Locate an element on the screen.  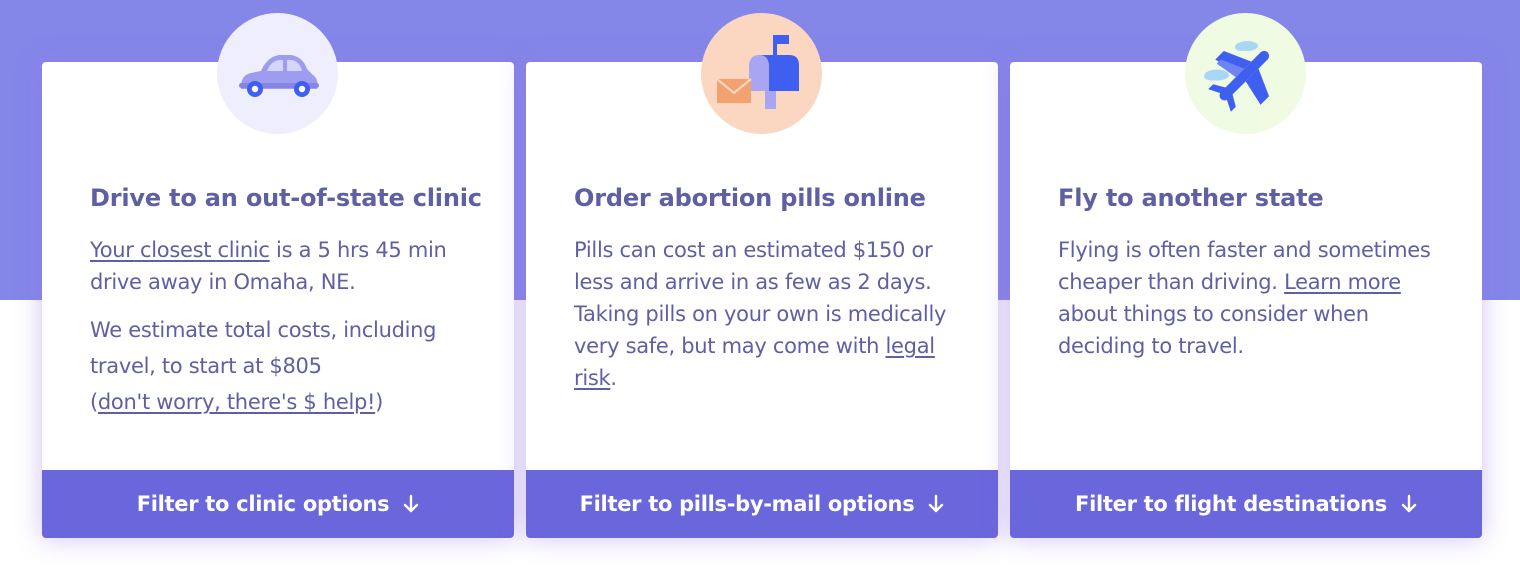
filter-clinic-button: Filter to clinic options is located at coordinates (278, 504).